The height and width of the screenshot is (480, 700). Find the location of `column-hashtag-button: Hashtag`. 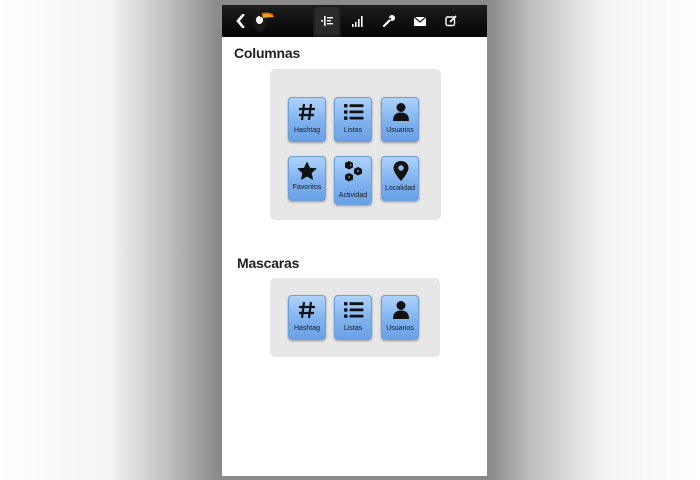

column-hashtag-button: Hashtag is located at coordinates (307, 119).